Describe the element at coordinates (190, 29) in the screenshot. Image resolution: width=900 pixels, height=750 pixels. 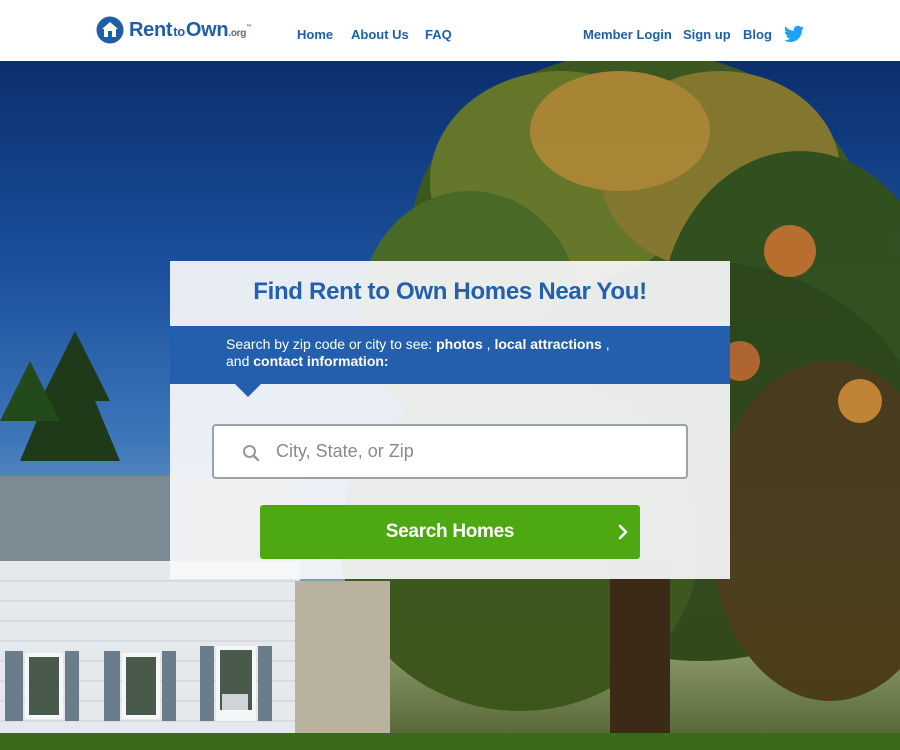
I see `logo-wordmark: RenttoOwn.org™` at that location.